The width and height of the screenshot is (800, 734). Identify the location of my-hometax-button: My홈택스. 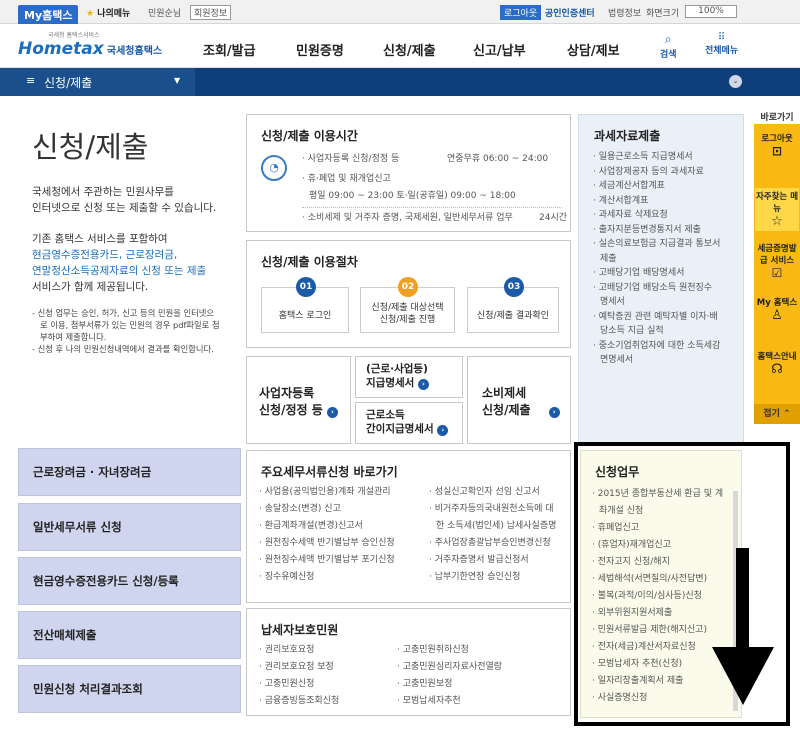
(48, 15).